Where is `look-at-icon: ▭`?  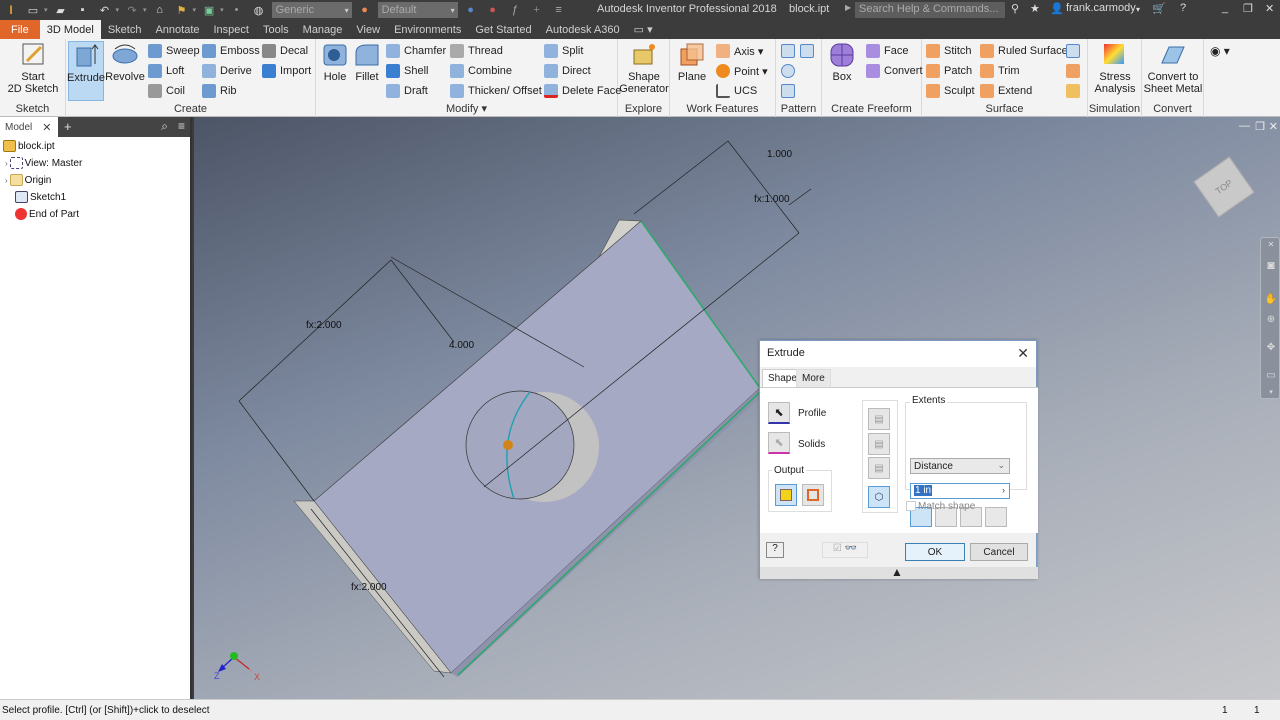
look-at-icon: ▭ is located at coordinates (1271, 376).